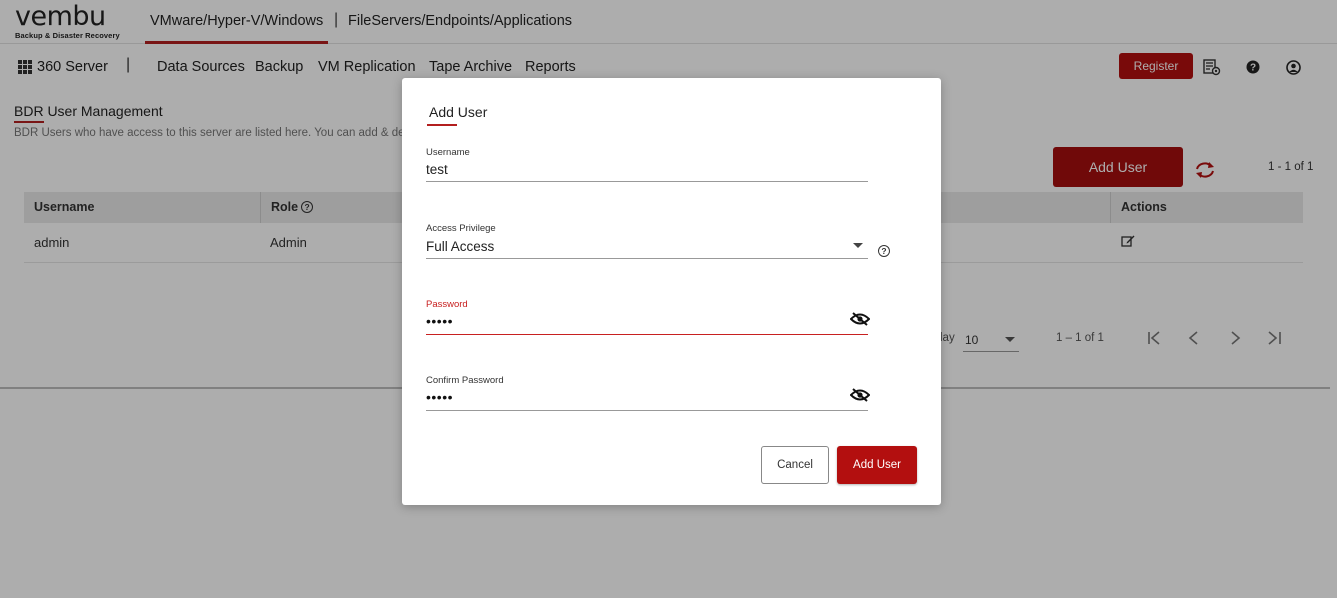 The width and height of the screenshot is (1337, 598). I want to click on confirm-password-label: Confirm Password, so click(465, 380).